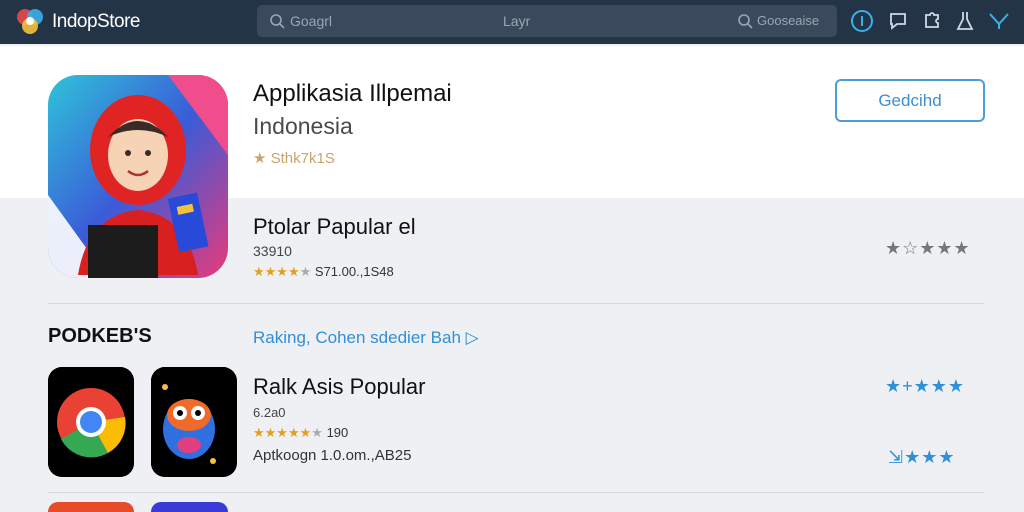 The height and width of the screenshot is (512, 1024). What do you see at coordinates (357, 337) in the screenshot?
I see `section-link-text: Raking, Cohen sdedier Bah` at bounding box center [357, 337].